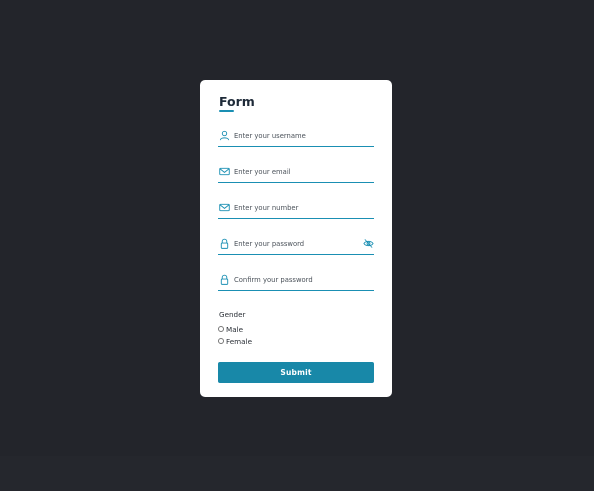 The image size is (594, 491). Describe the element at coordinates (221, 341) in the screenshot. I see `gender-radio-female` at that location.